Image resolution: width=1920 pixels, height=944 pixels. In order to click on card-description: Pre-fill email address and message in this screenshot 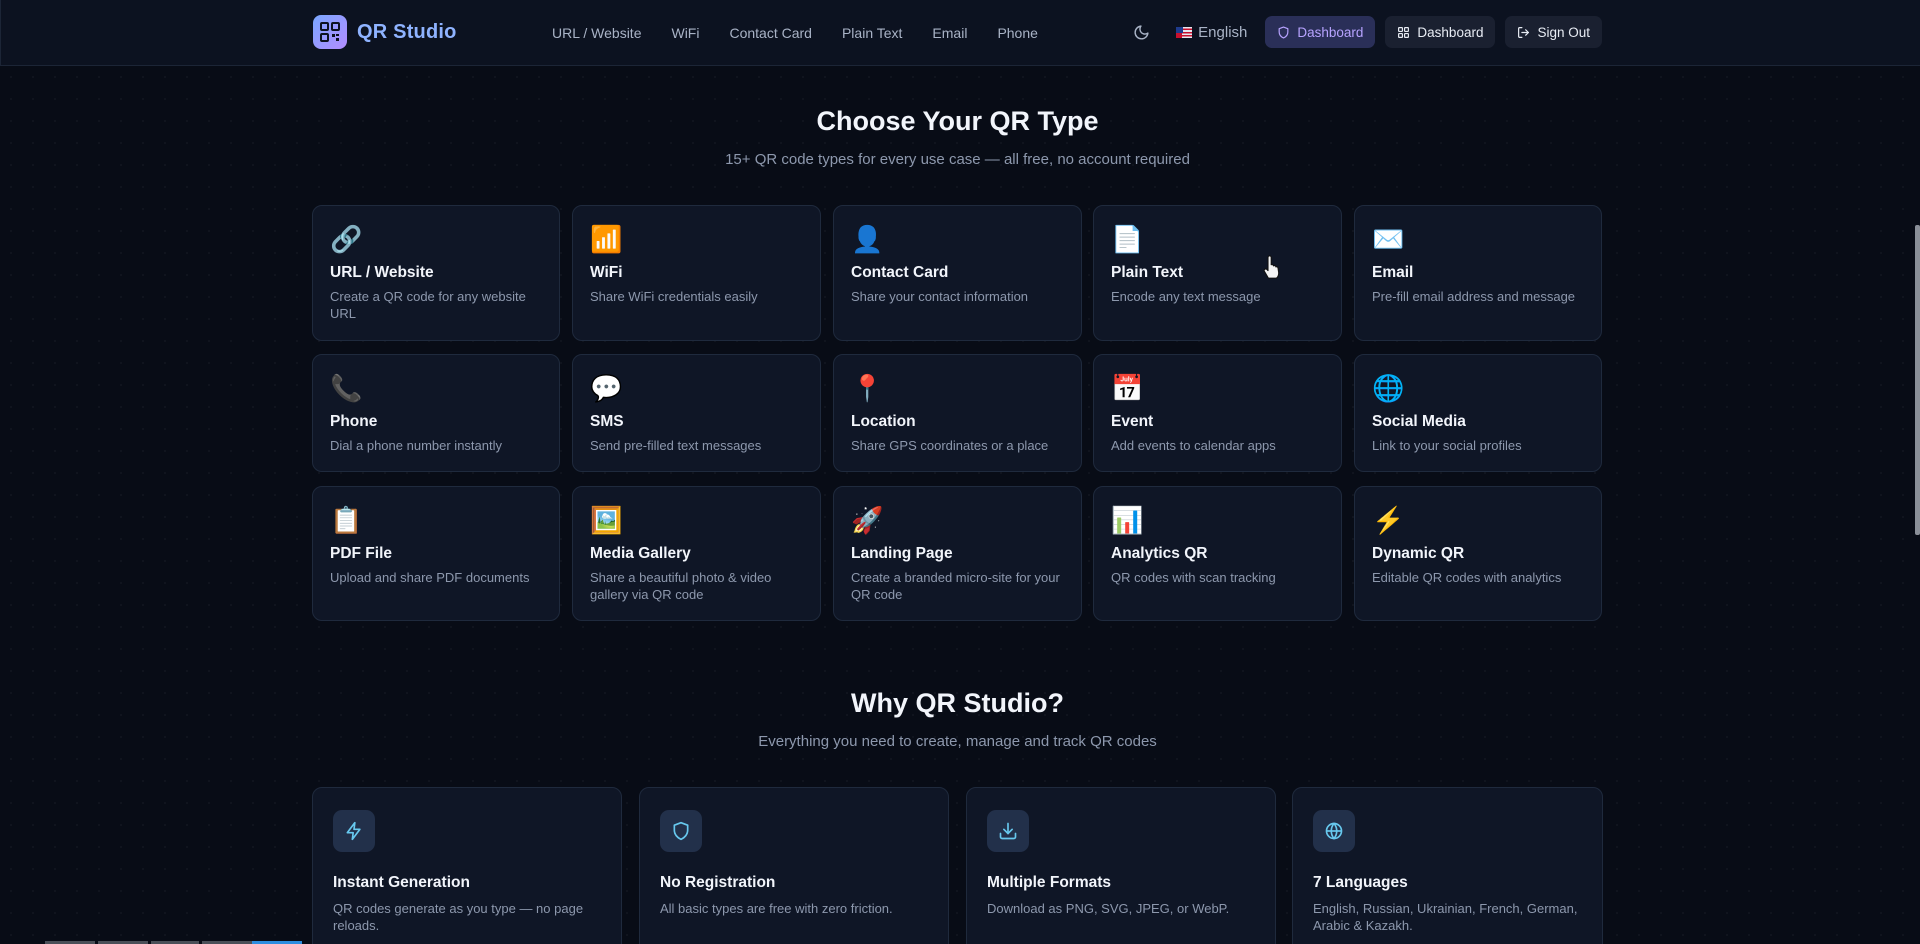, I will do `click(1474, 296)`.